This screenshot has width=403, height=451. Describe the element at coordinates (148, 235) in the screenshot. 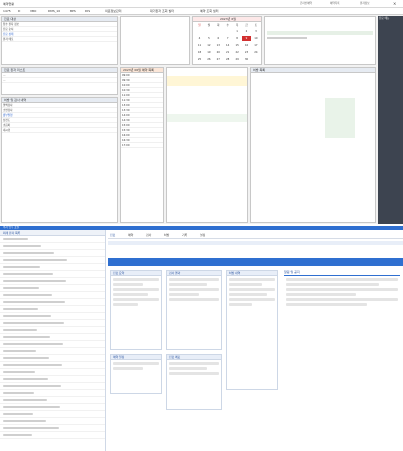

I see `tab-2: 검사` at that location.